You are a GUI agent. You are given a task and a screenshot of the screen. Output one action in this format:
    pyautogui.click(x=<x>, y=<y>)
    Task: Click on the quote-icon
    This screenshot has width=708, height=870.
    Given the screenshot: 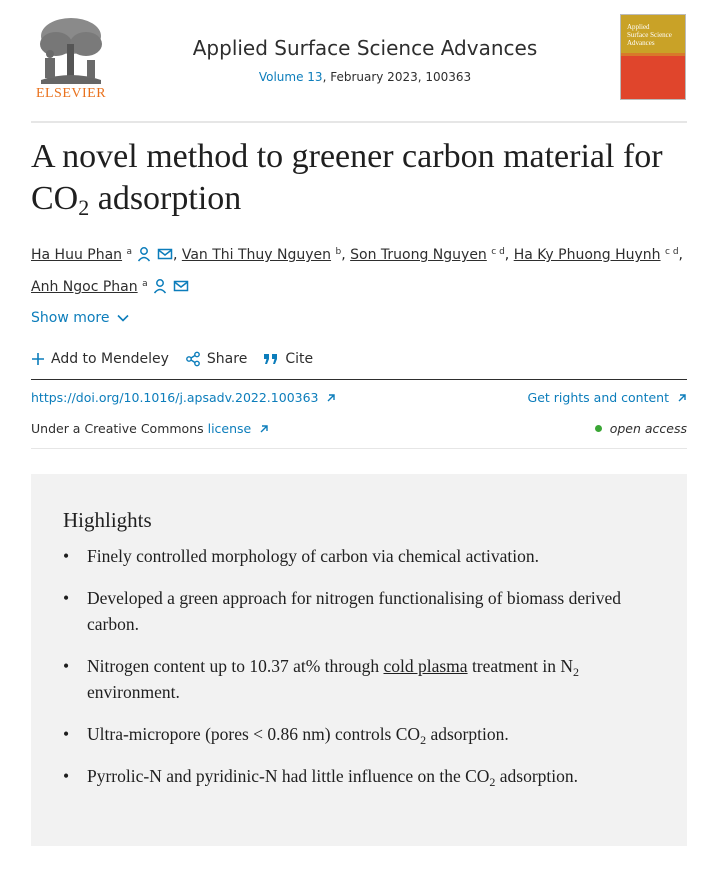 What is the action you would take?
    pyautogui.click(x=271, y=359)
    